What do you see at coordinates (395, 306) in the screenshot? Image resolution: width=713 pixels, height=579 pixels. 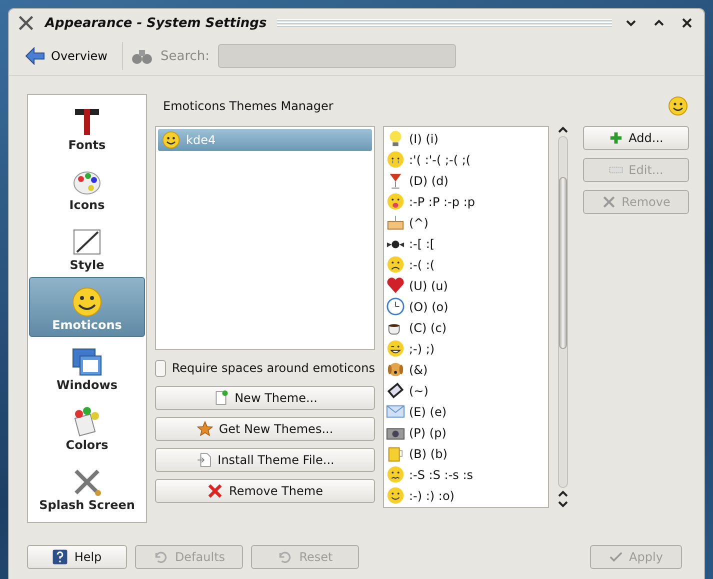 I see `clock-icon` at bounding box center [395, 306].